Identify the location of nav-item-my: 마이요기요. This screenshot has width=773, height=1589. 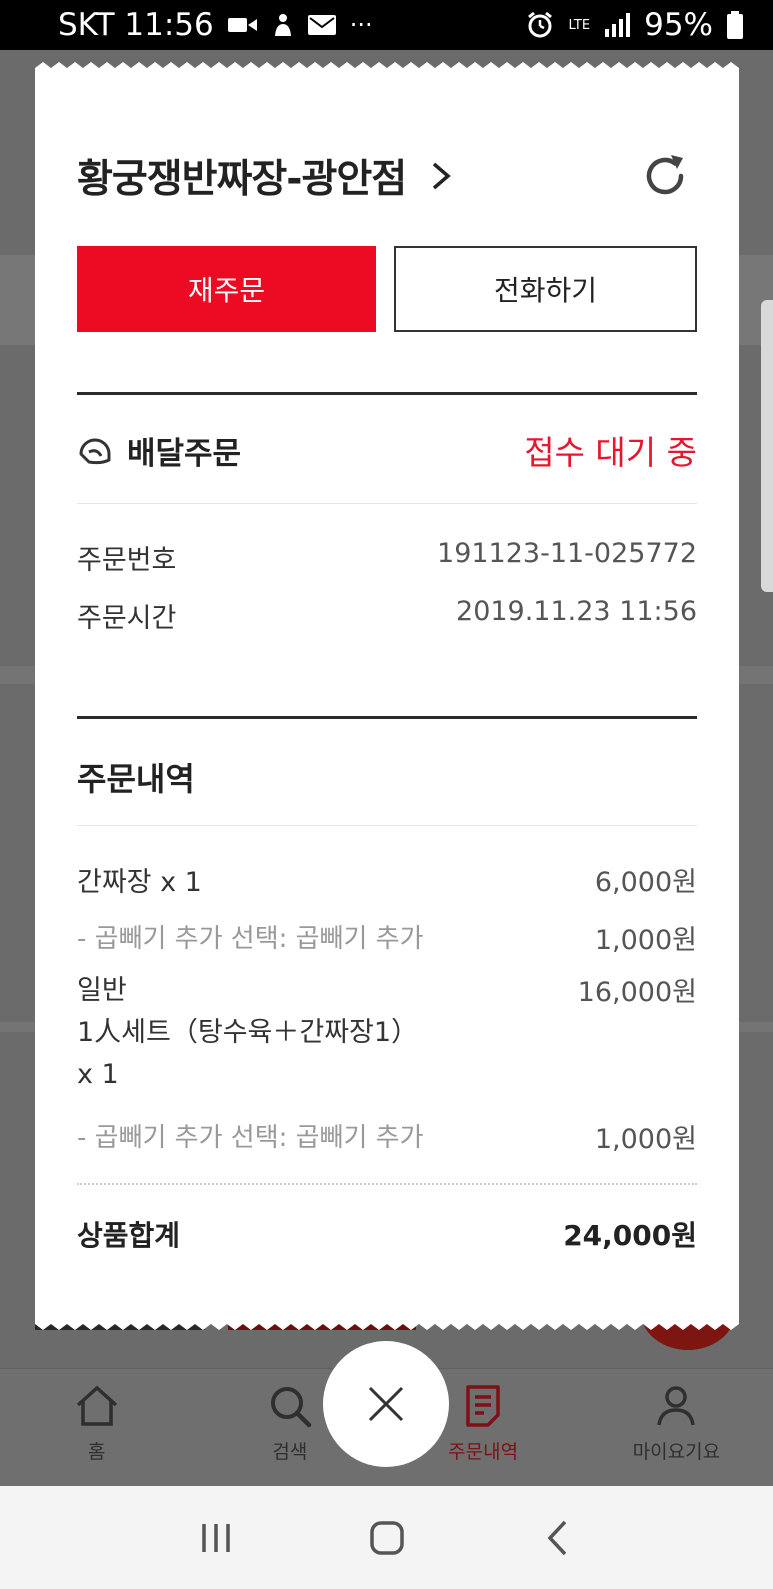
(676, 1427).